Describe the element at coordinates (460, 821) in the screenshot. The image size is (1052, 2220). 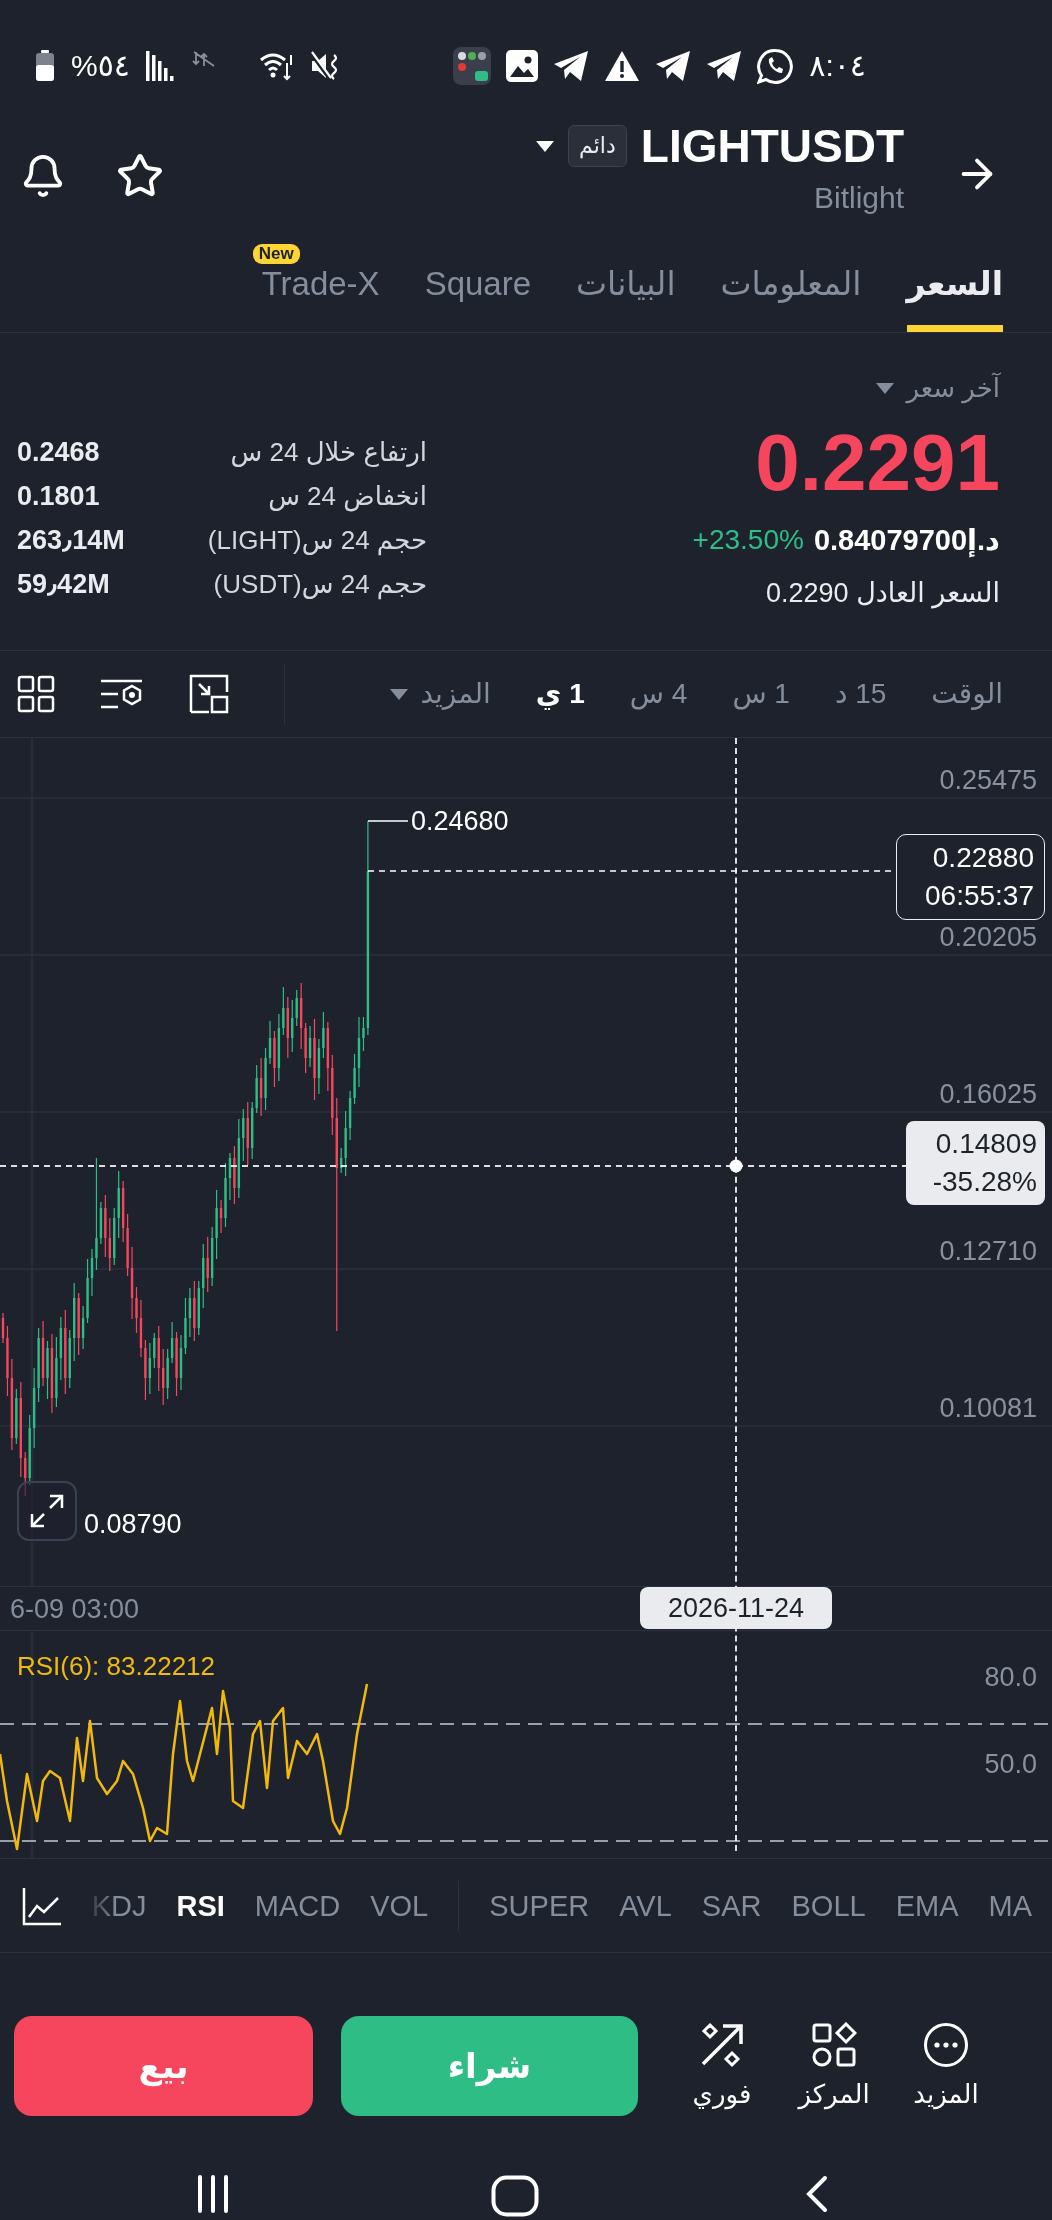
I see `high-price-label: 0.24680` at that location.